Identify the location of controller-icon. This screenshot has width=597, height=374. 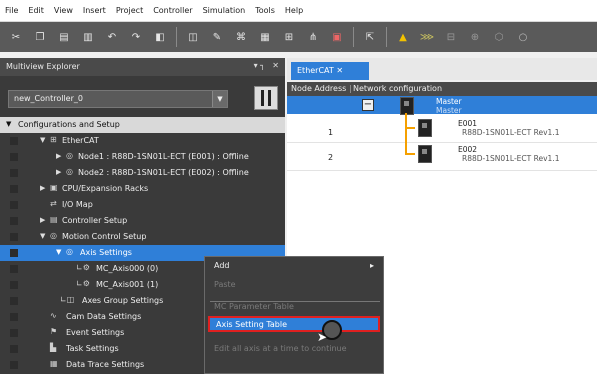
(266, 98).